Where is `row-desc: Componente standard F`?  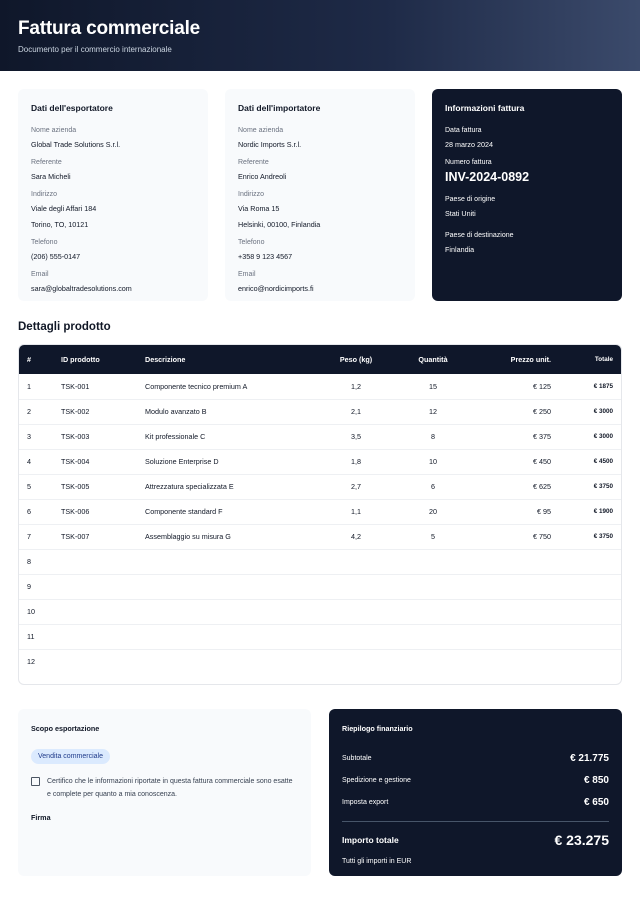 row-desc: Componente standard F is located at coordinates (226, 512).